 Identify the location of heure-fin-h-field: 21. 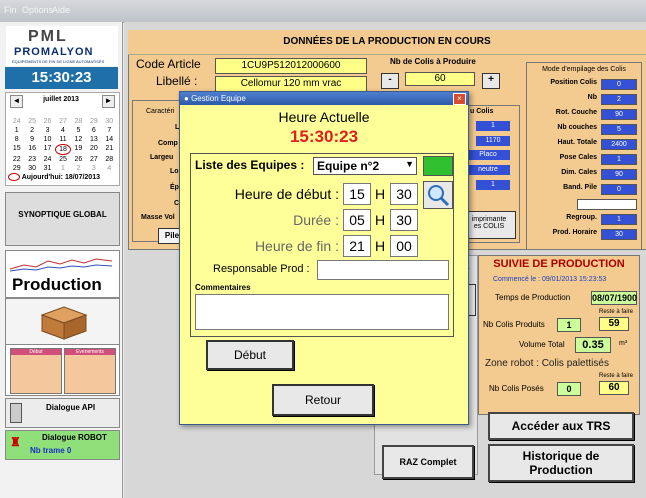
(357, 246).